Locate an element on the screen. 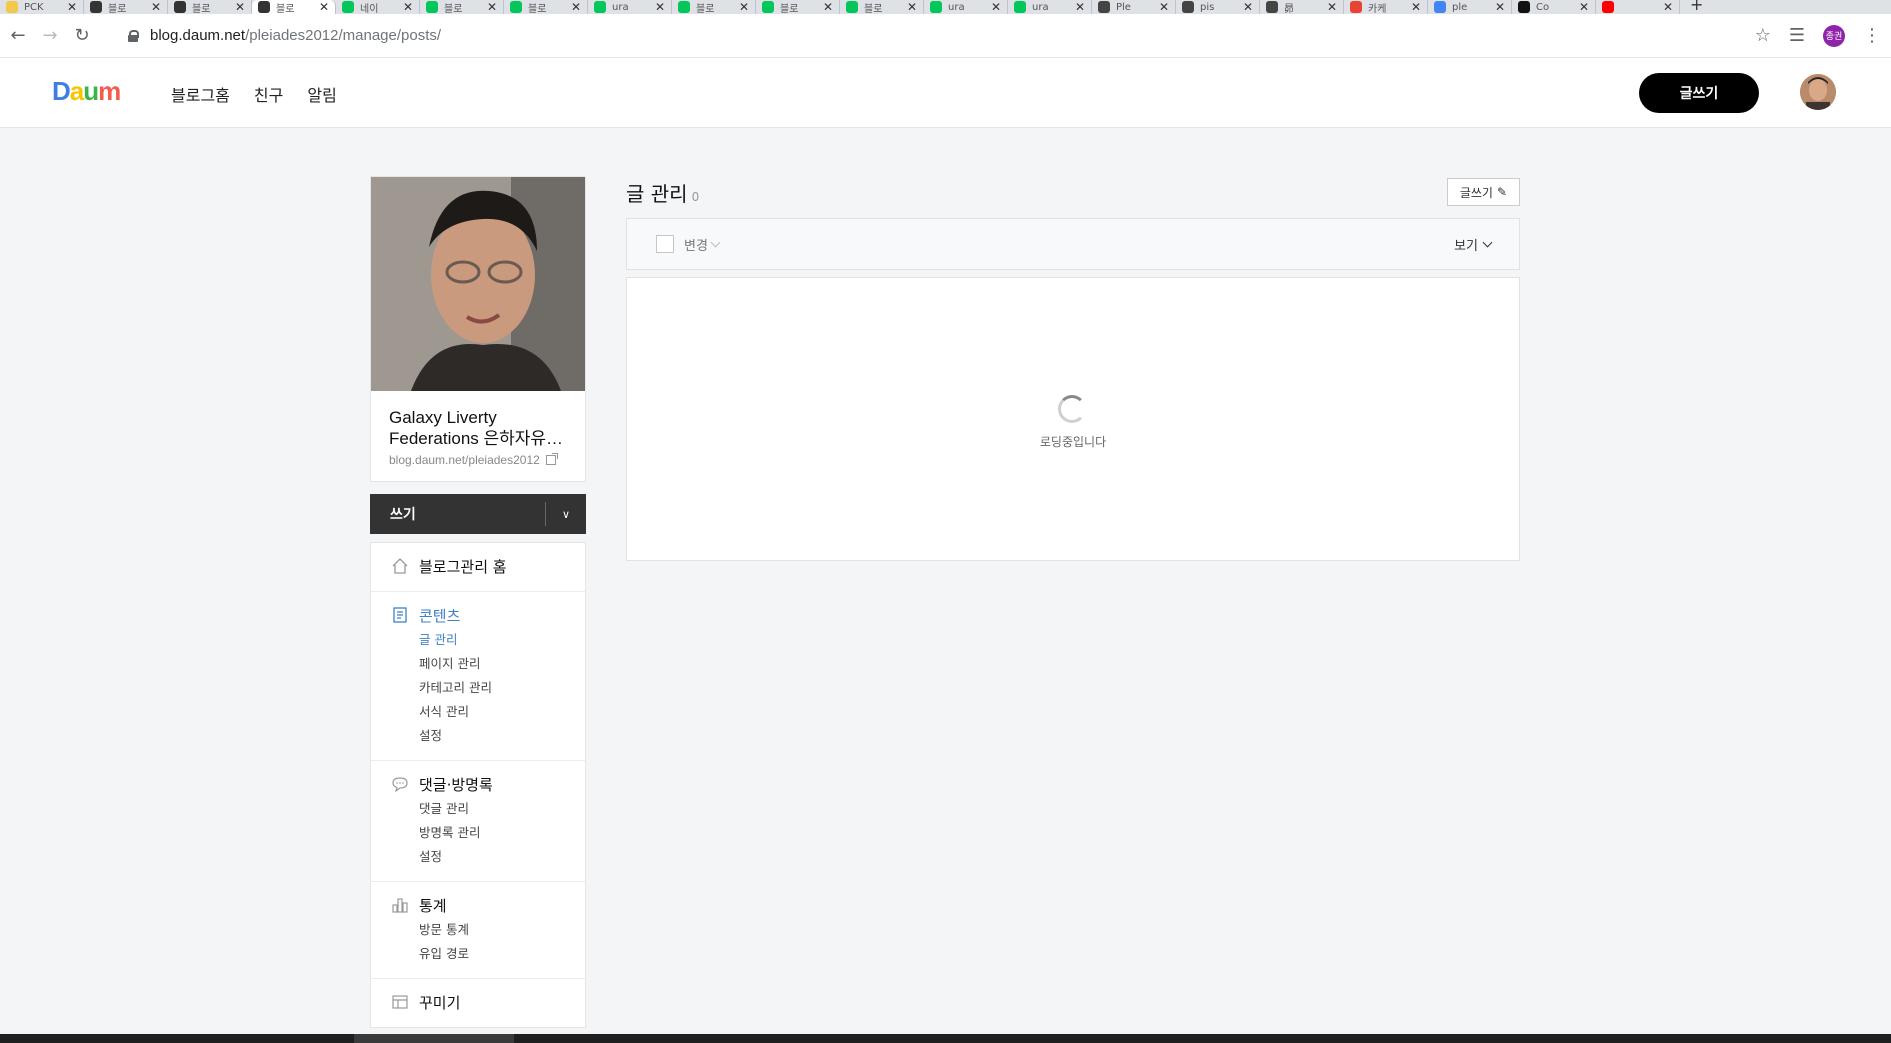  browser-tab: ✕ is located at coordinates (1638, 7).